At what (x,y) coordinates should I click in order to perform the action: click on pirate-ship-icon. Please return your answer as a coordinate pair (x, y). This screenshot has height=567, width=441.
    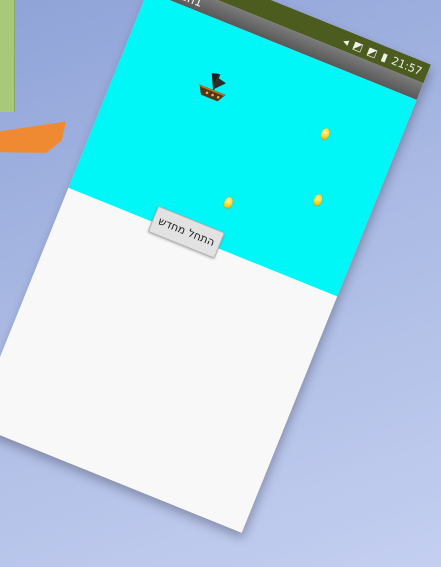
    Looking at the image, I should click on (214, 87).